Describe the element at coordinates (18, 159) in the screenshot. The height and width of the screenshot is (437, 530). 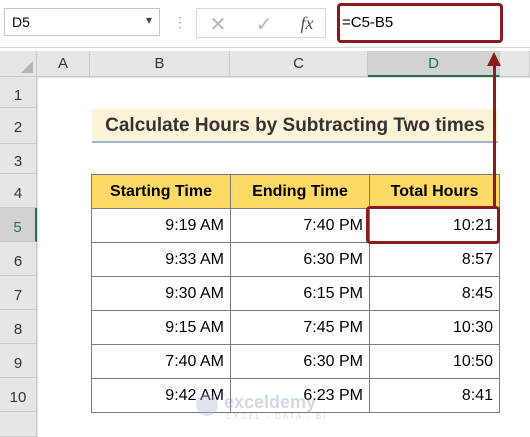
I see `row-header-3: 3` at that location.